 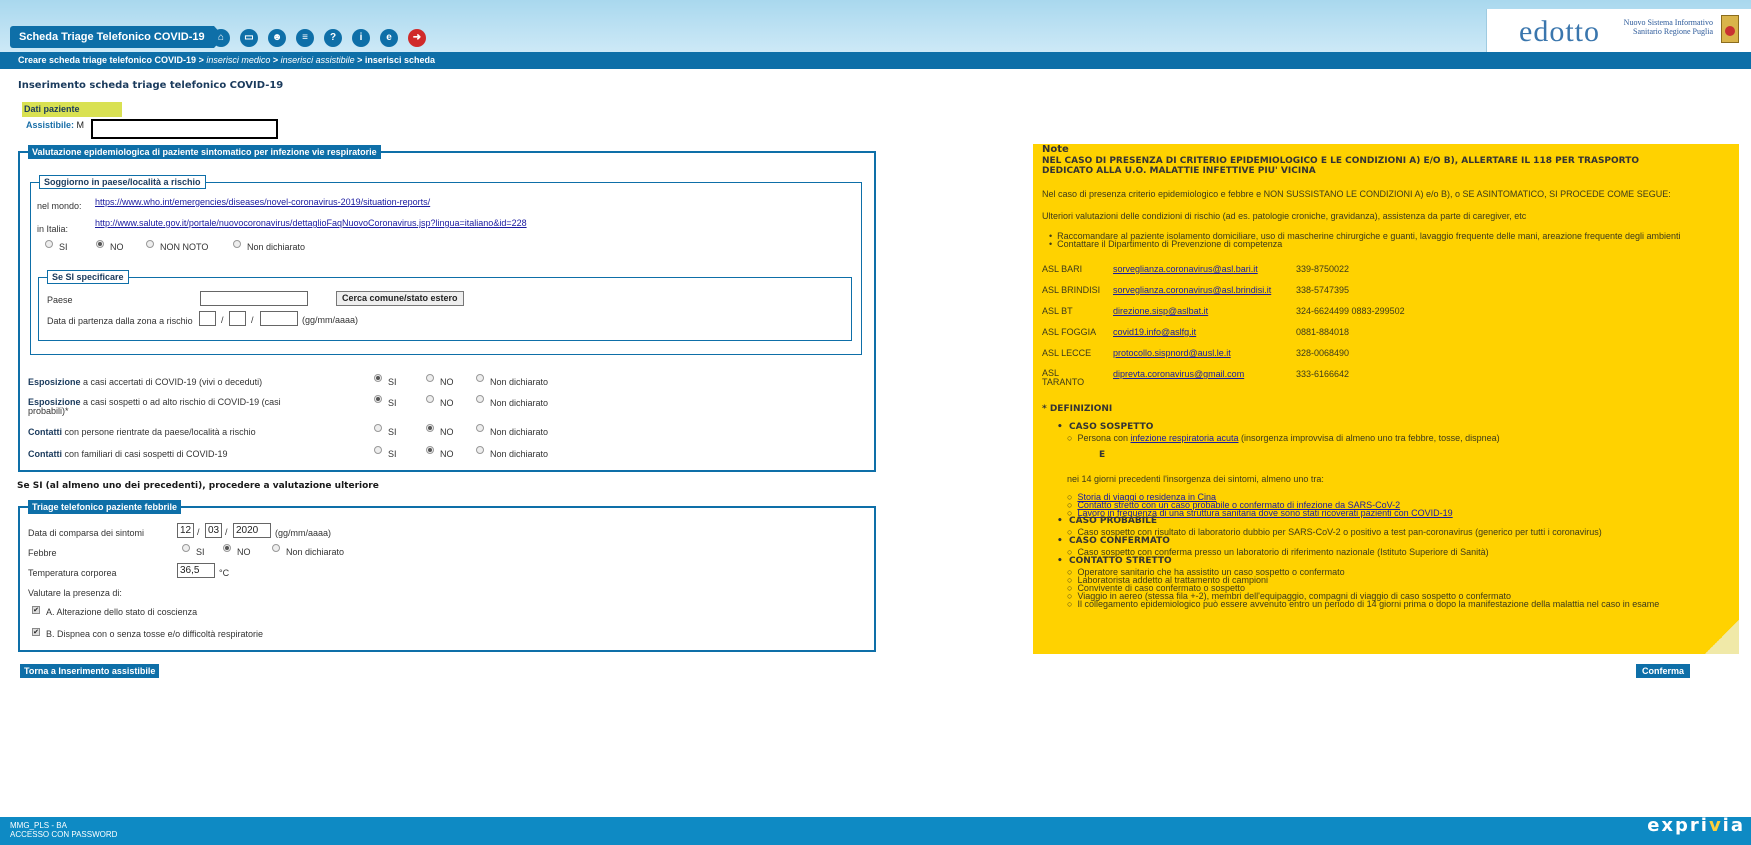 What do you see at coordinates (120, 321) in the screenshot?
I see `data-partenza-label: Data di partenza dalla zona a rischio` at bounding box center [120, 321].